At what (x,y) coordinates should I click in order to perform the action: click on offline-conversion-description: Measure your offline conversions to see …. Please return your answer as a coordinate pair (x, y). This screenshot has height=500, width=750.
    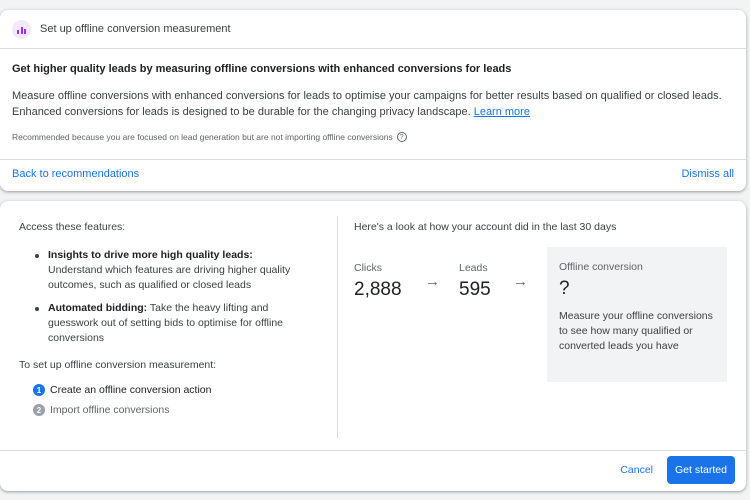
    Looking at the image, I should click on (636, 331).